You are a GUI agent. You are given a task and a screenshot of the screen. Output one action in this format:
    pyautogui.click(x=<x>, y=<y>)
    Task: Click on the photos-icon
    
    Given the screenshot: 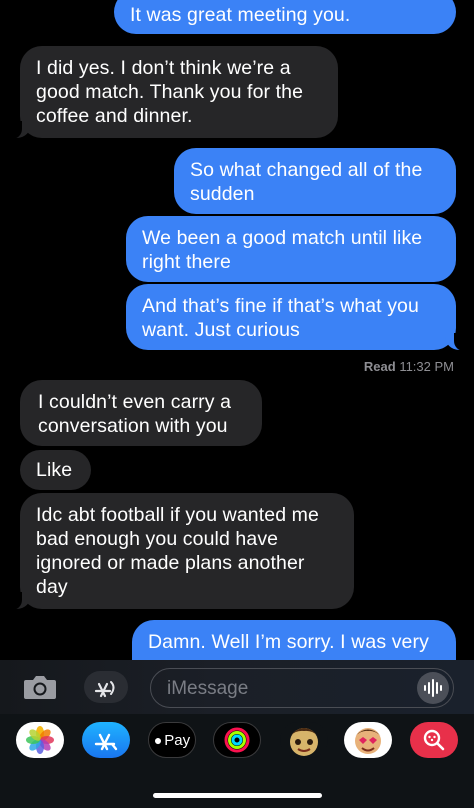 What is the action you would take?
    pyautogui.click(x=40, y=740)
    